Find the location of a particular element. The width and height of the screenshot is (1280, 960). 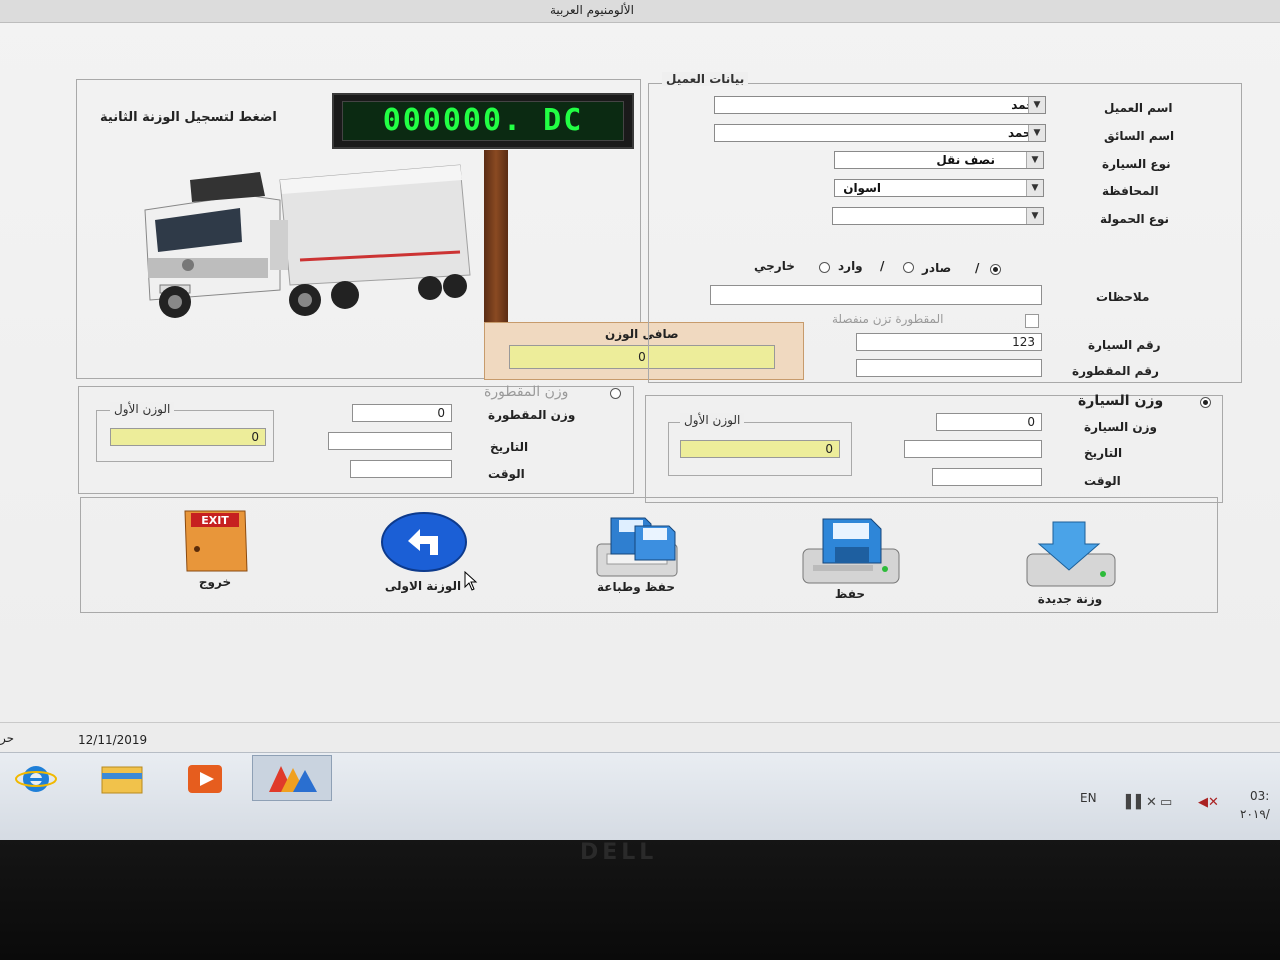

volume-icon: ◀✕ is located at coordinates (1208, 802).